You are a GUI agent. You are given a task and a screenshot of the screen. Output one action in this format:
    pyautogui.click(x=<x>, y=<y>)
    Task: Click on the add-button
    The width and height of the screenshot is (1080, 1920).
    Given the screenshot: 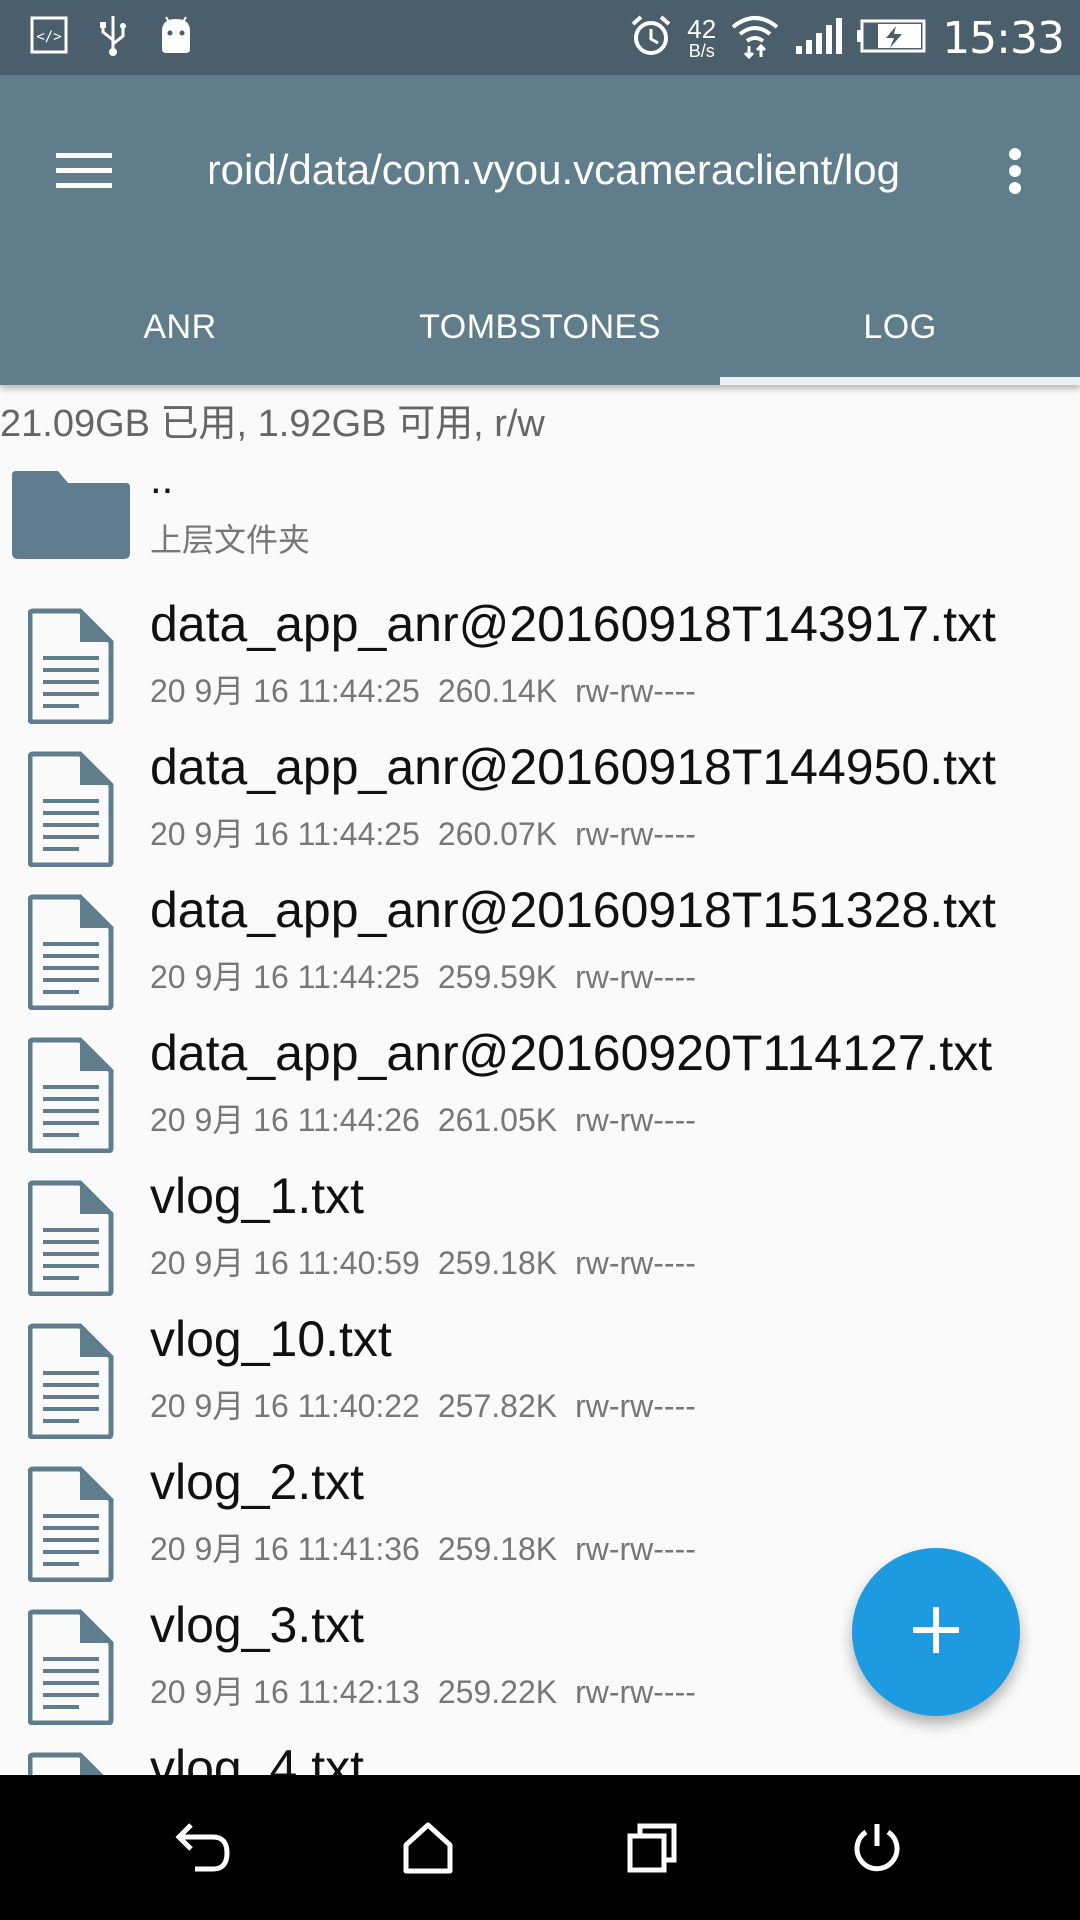 What is the action you would take?
    pyautogui.click(x=936, y=1632)
    